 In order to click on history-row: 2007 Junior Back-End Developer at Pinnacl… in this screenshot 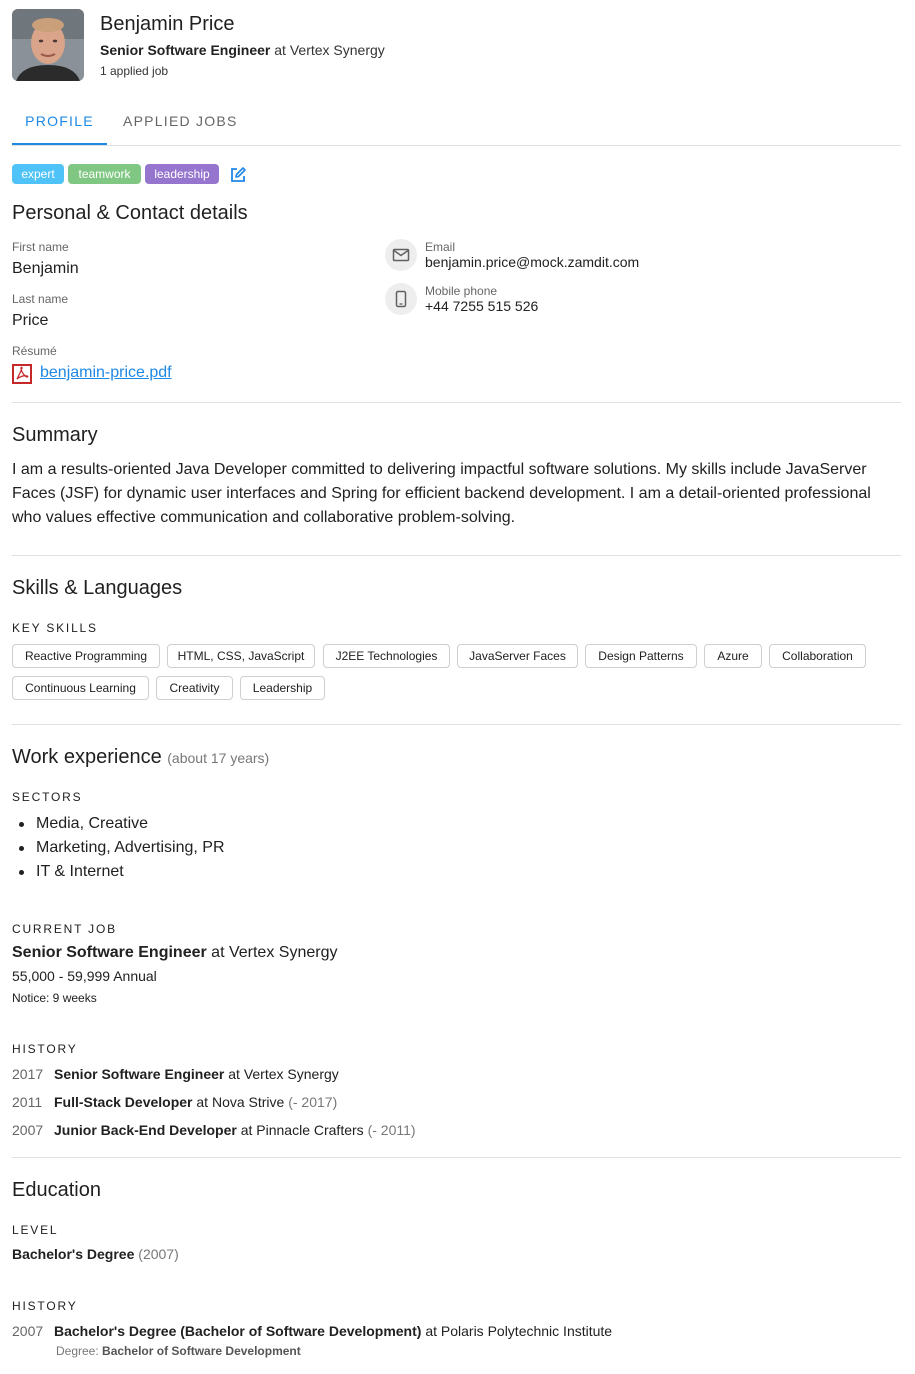, I will do `click(214, 1130)`.